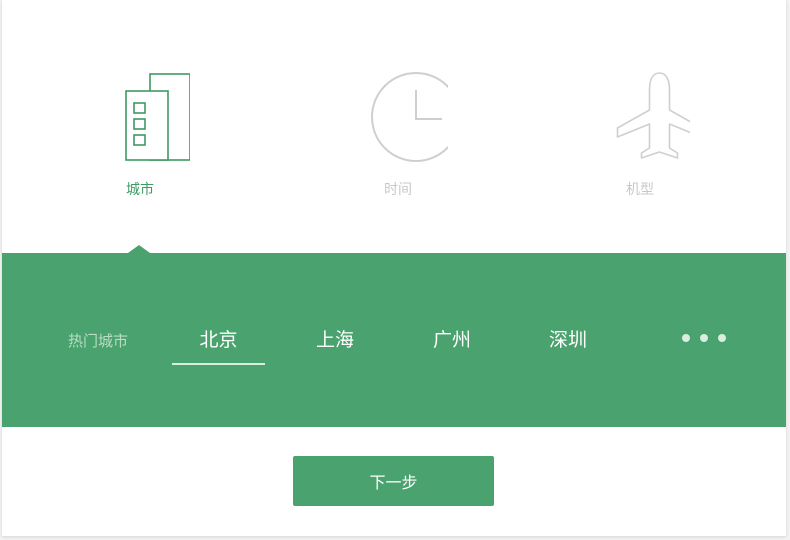 The image size is (790, 540). Describe the element at coordinates (140, 190) in the screenshot. I see `tab-city-label: 城市` at that location.